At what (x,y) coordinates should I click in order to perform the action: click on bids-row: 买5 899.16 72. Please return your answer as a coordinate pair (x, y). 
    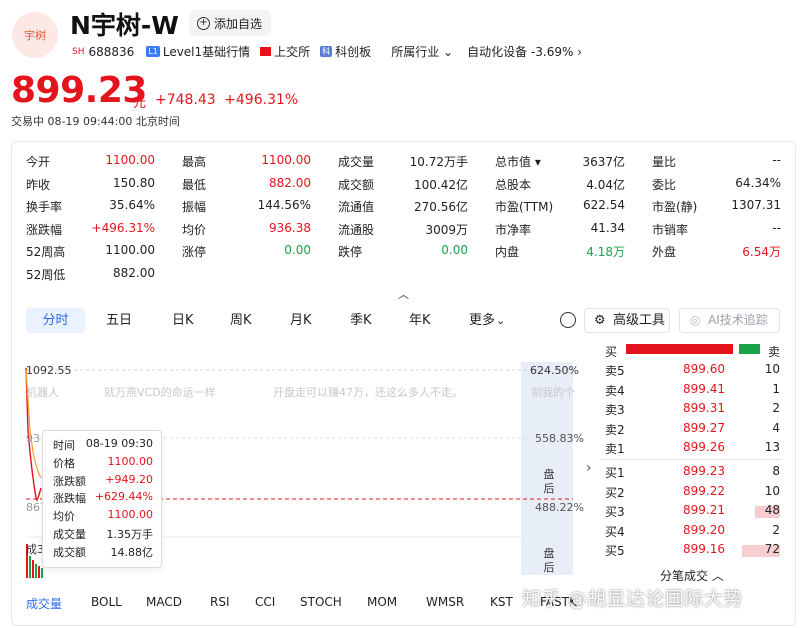
    Looking at the image, I should click on (692, 551).